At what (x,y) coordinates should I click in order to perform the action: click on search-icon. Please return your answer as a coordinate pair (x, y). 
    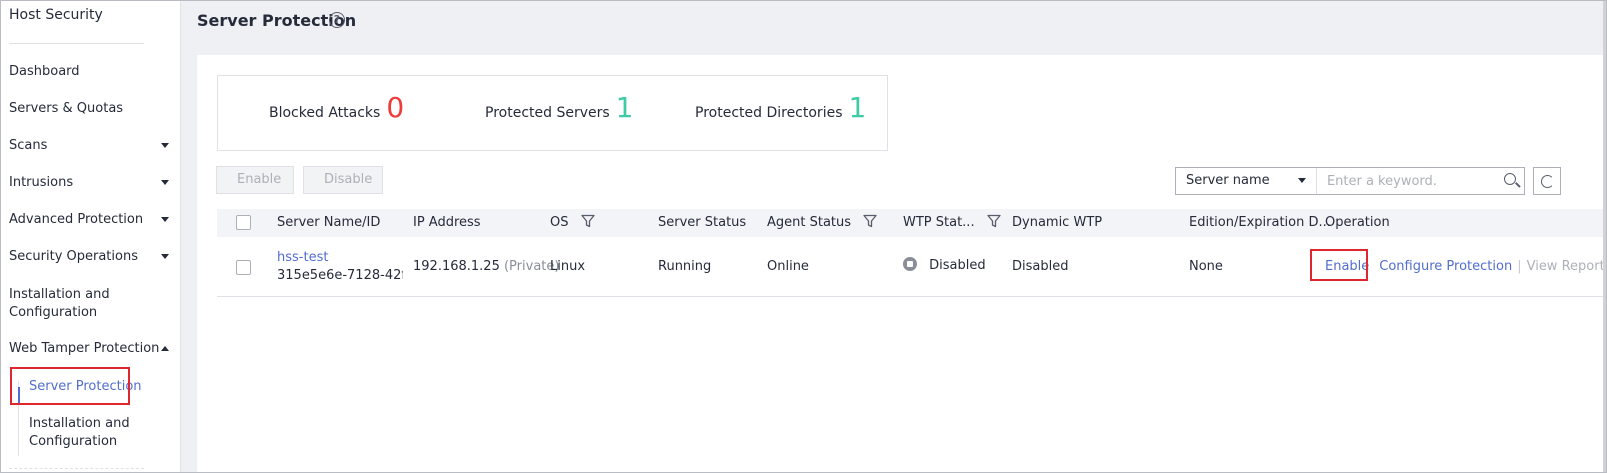
    Looking at the image, I should click on (1510, 181).